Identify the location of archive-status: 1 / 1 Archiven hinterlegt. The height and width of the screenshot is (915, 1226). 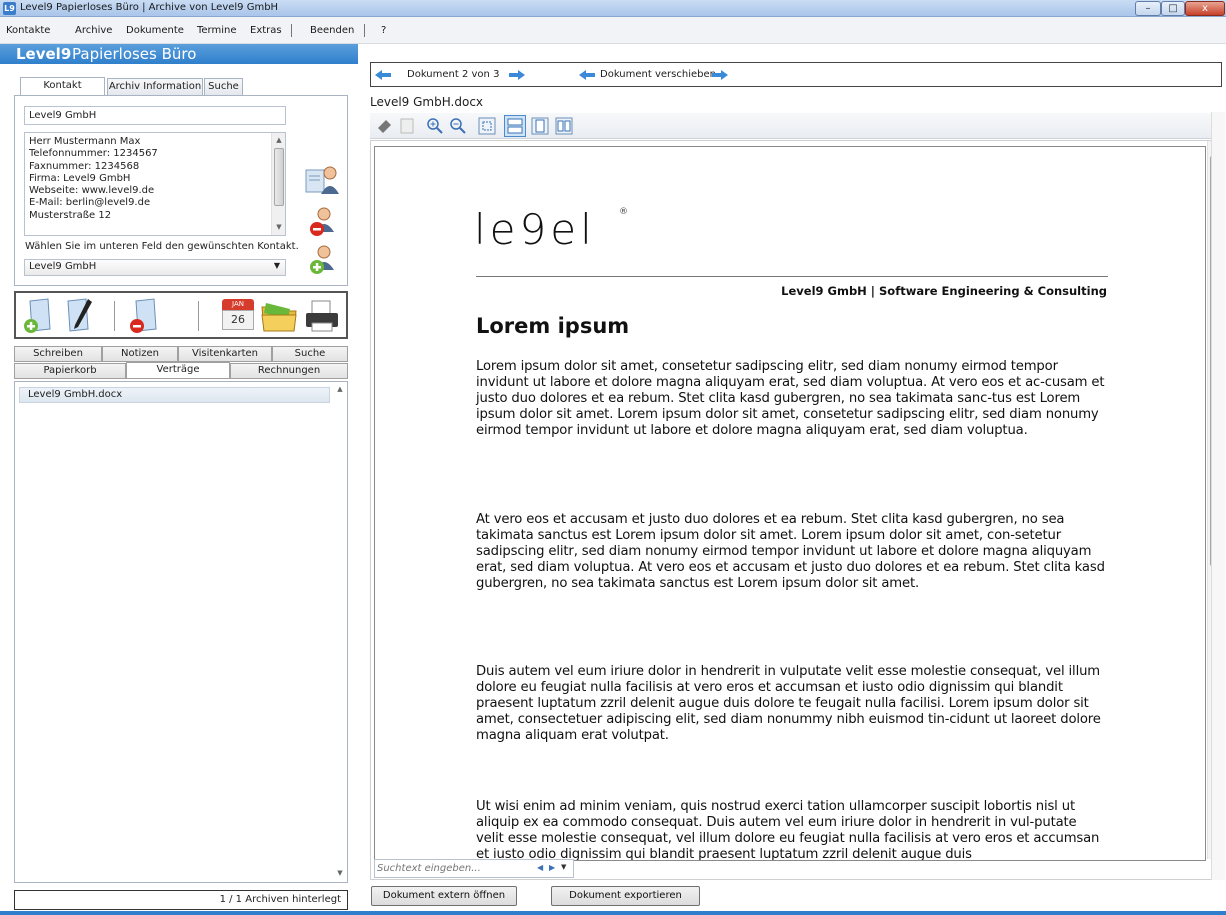
(280, 899).